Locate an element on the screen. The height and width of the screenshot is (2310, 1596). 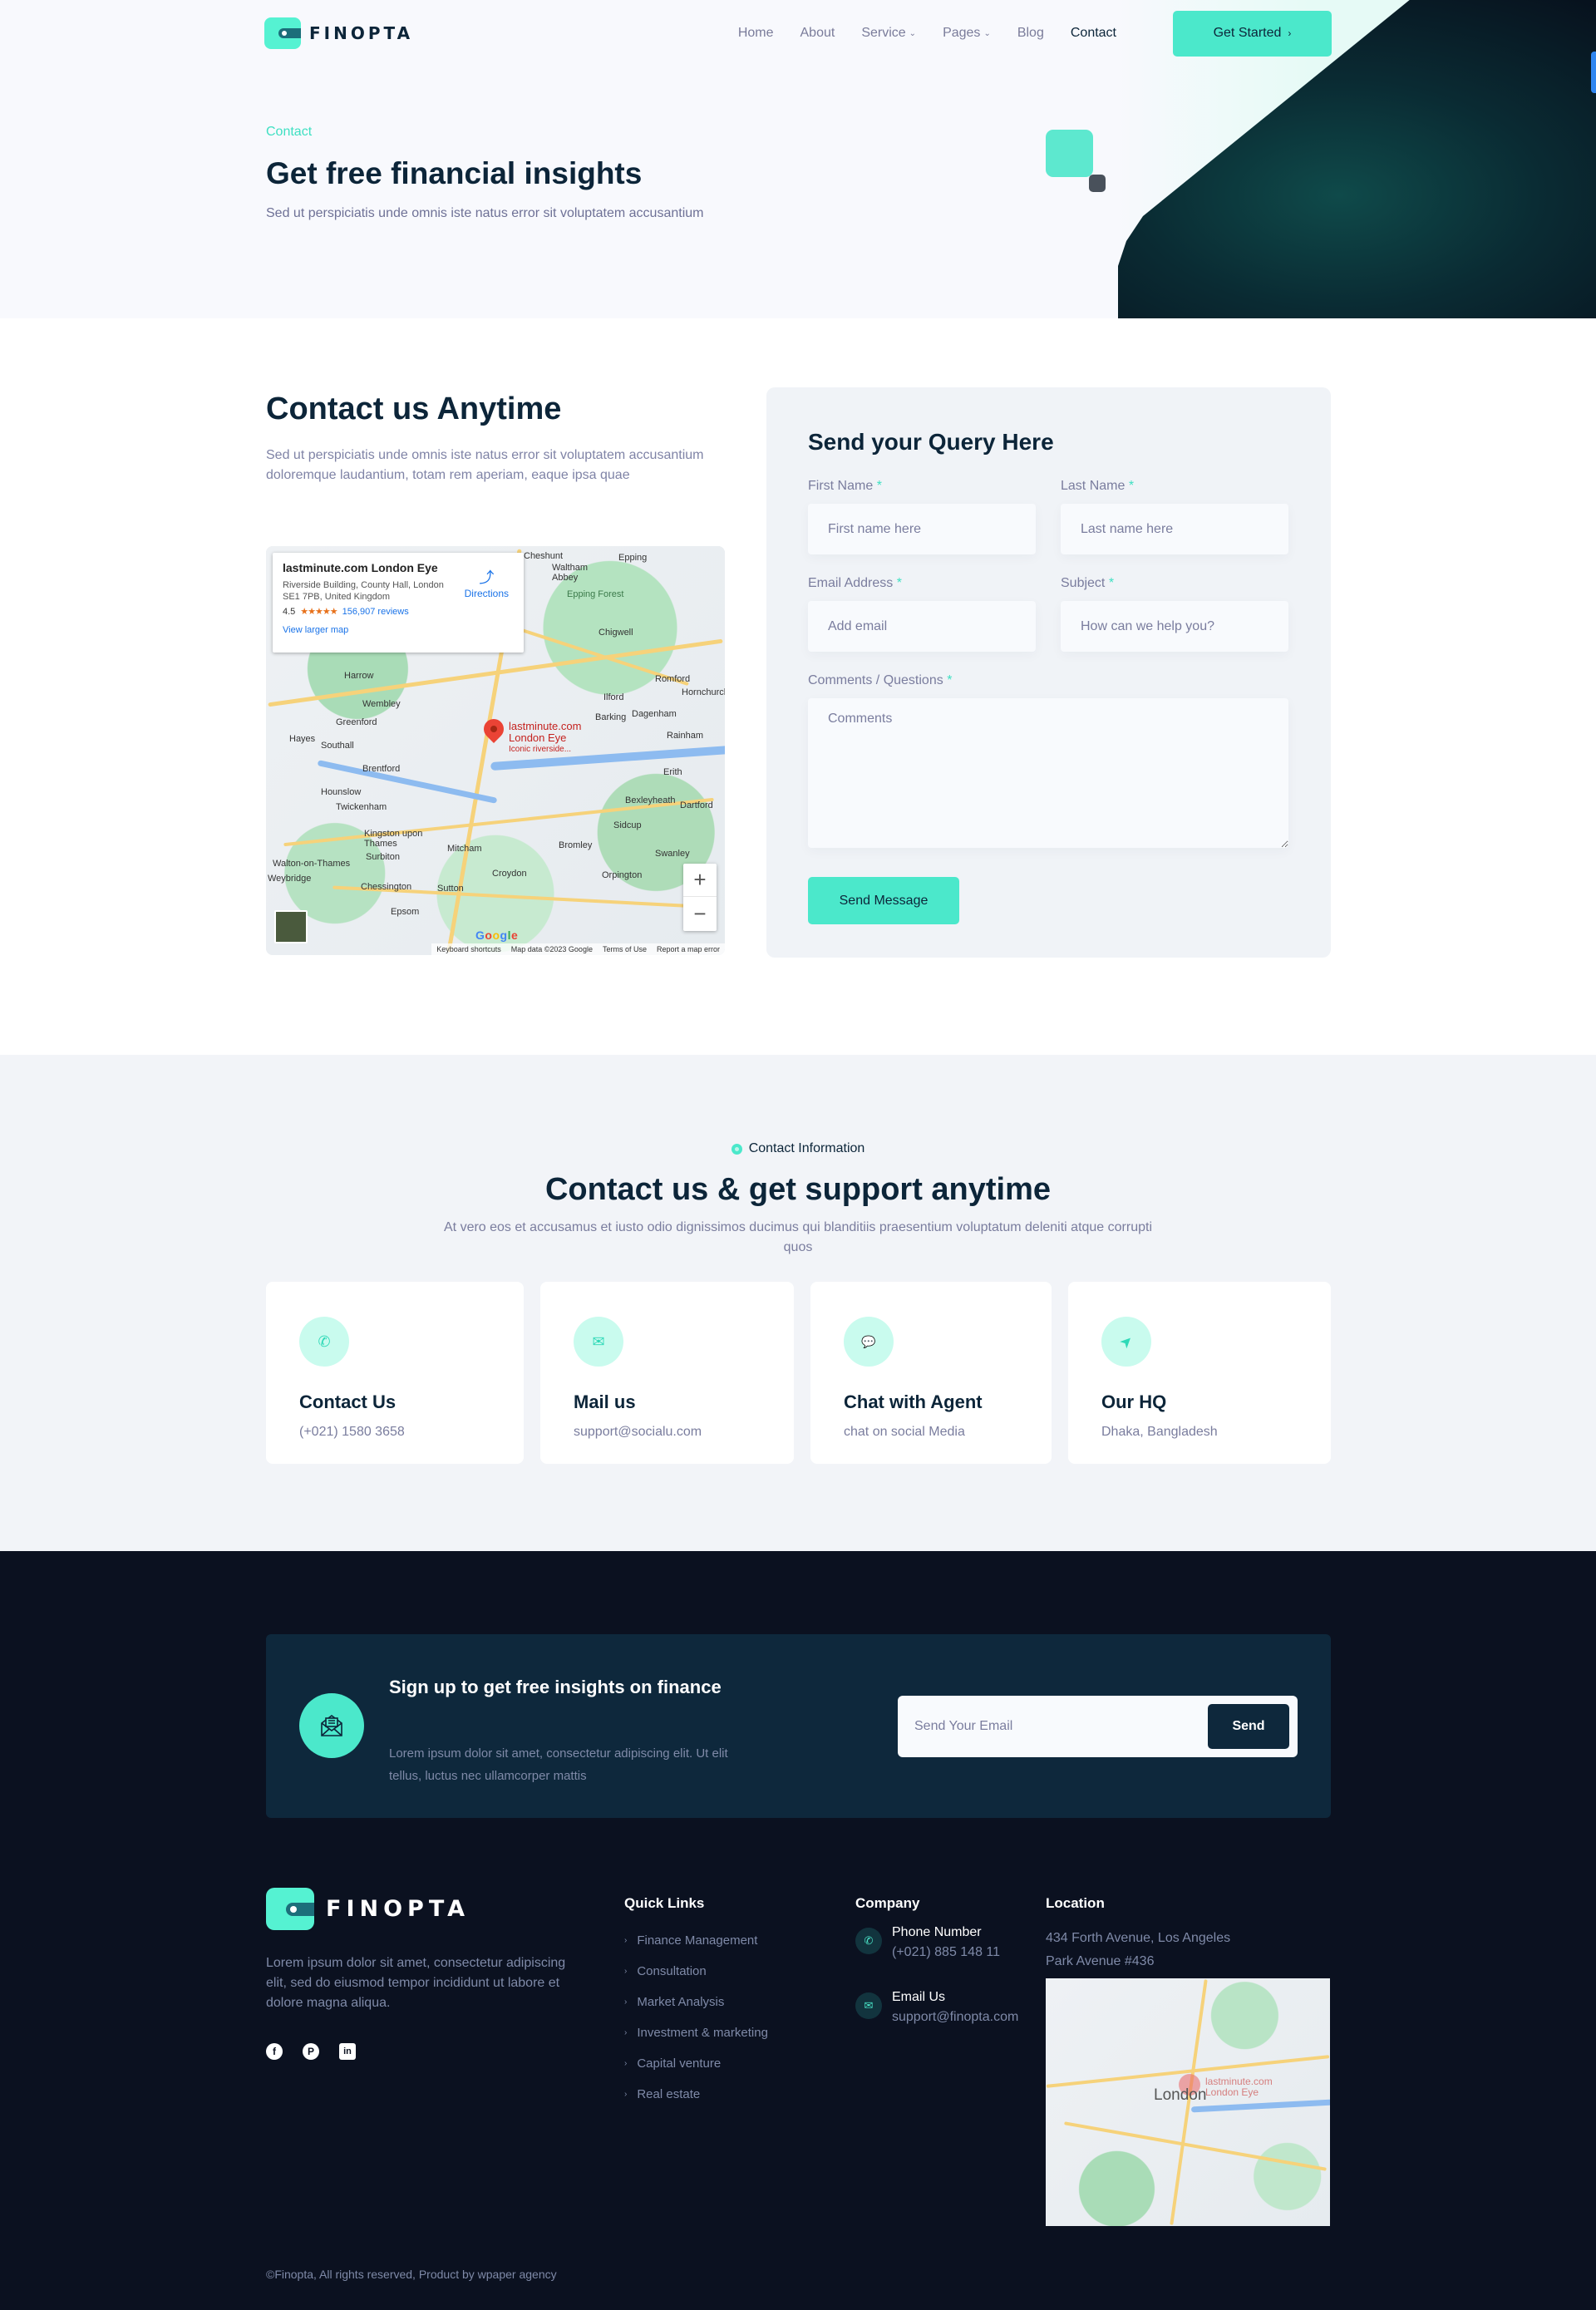
map-place: Rainham is located at coordinates (685, 736).